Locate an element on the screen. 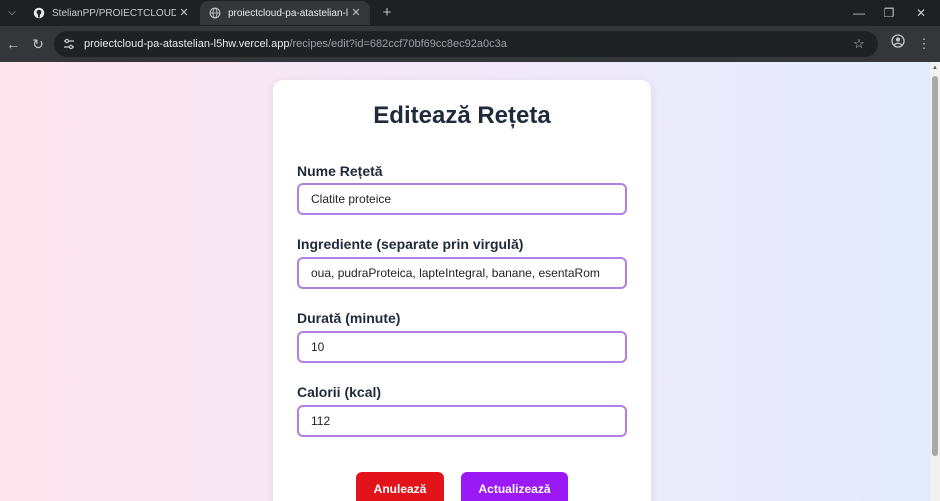 The height and width of the screenshot is (501, 940). recipe-name-label: Nume Rețetă is located at coordinates (340, 171).